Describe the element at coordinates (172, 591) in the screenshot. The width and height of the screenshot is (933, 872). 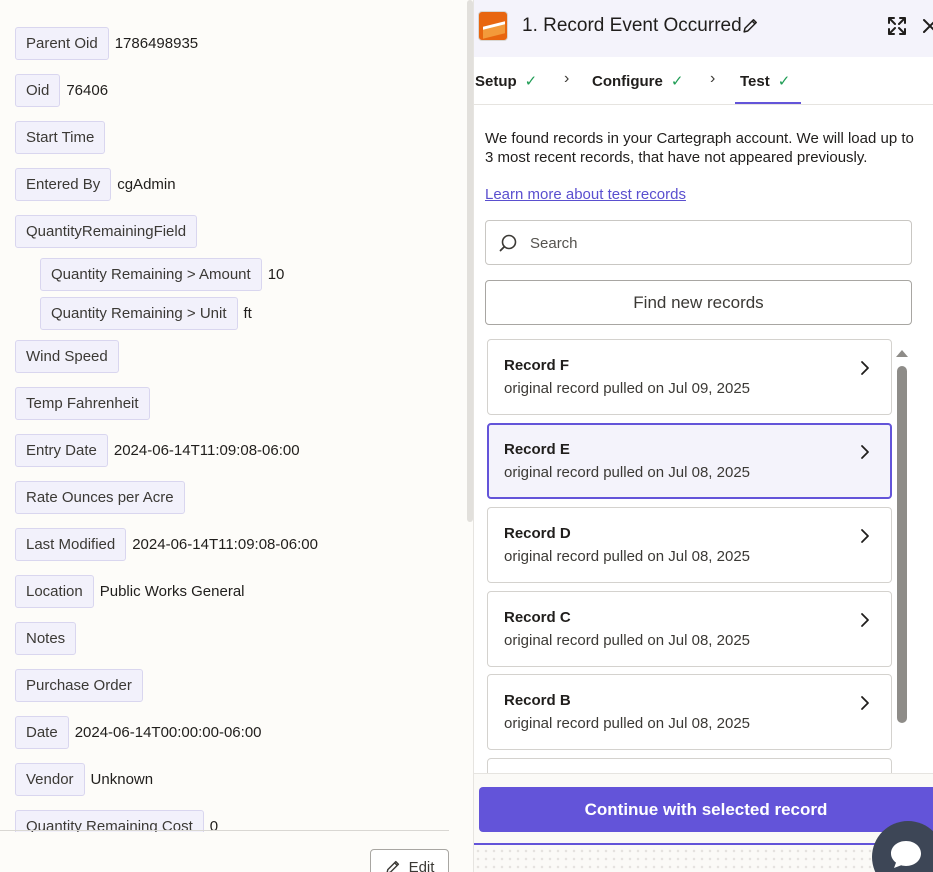
I see `field-value: Public Works General` at that location.